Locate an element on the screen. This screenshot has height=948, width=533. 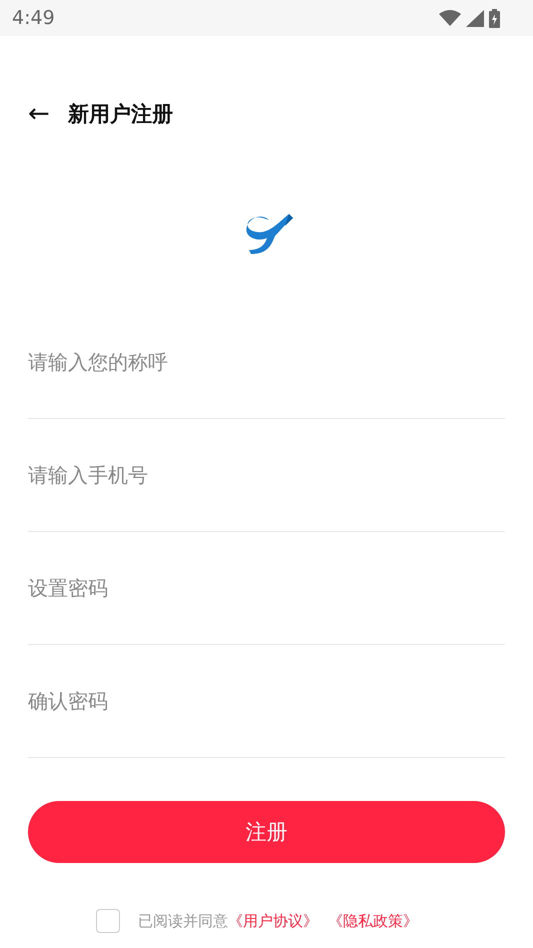
agreement-checkbox is located at coordinates (108, 921).